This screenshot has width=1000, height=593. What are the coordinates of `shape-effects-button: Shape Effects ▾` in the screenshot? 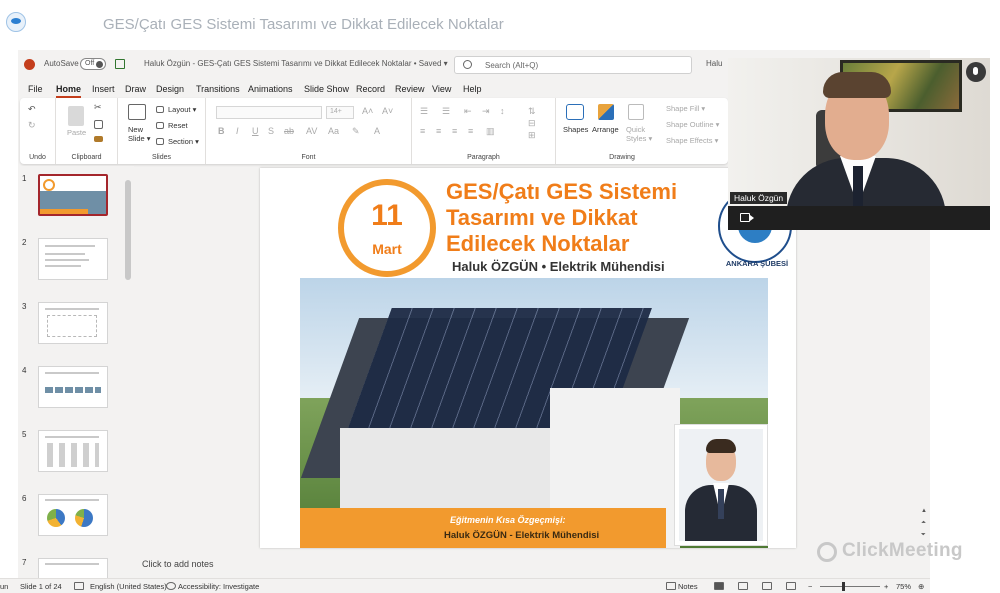 It's located at (692, 140).